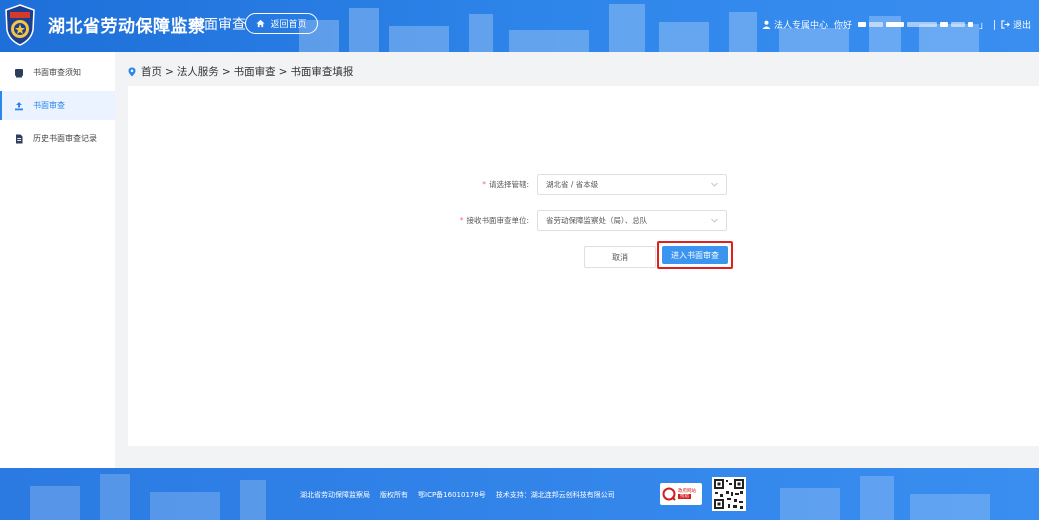 The image size is (1039, 520). What do you see at coordinates (452, 495) in the screenshot?
I see `footer-icp: 鄂ICP备16010178号` at bounding box center [452, 495].